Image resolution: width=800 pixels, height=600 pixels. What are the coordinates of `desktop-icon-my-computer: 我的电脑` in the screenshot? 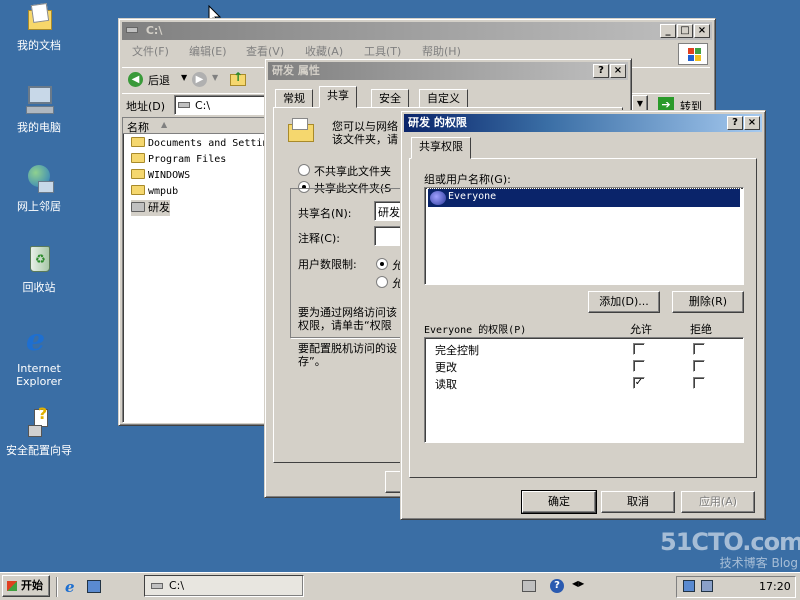 It's located at (39, 109).